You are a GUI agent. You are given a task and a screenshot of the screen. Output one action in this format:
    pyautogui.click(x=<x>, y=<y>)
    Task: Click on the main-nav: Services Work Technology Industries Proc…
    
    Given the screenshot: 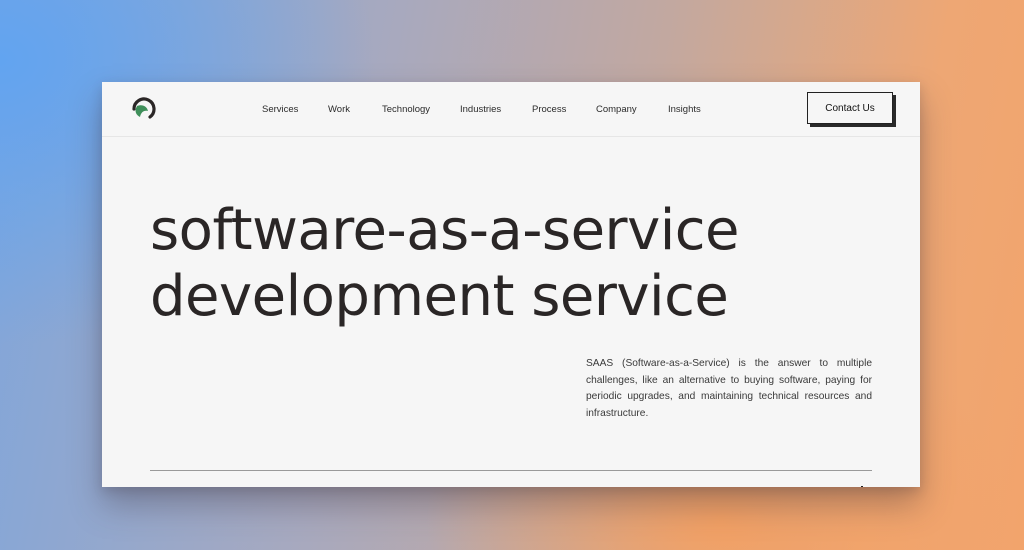 What is the action you would take?
    pyautogui.click(x=511, y=109)
    